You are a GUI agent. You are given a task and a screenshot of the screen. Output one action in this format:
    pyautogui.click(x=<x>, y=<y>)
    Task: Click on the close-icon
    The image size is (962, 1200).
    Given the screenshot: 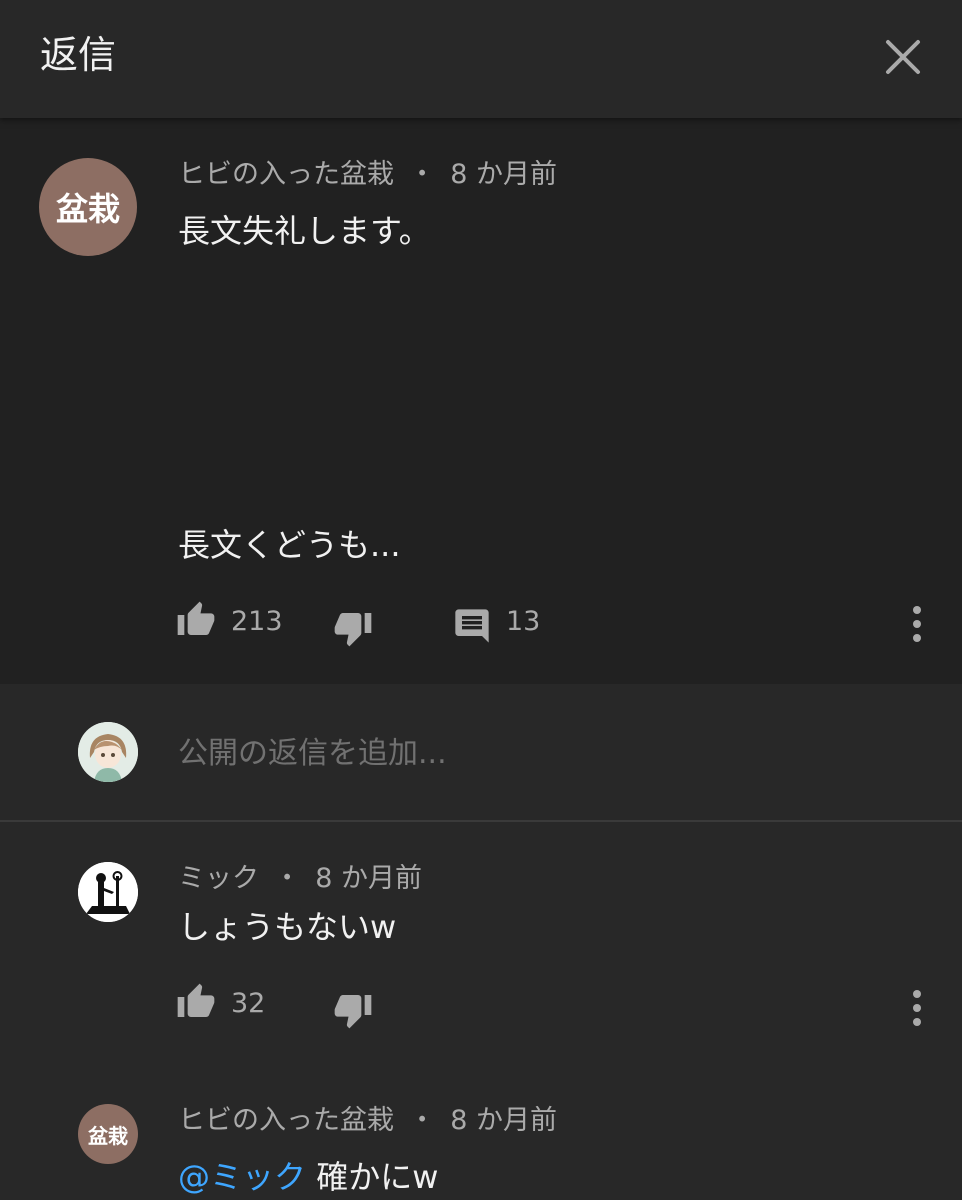 What is the action you would take?
    pyautogui.click(x=903, y=57)
    